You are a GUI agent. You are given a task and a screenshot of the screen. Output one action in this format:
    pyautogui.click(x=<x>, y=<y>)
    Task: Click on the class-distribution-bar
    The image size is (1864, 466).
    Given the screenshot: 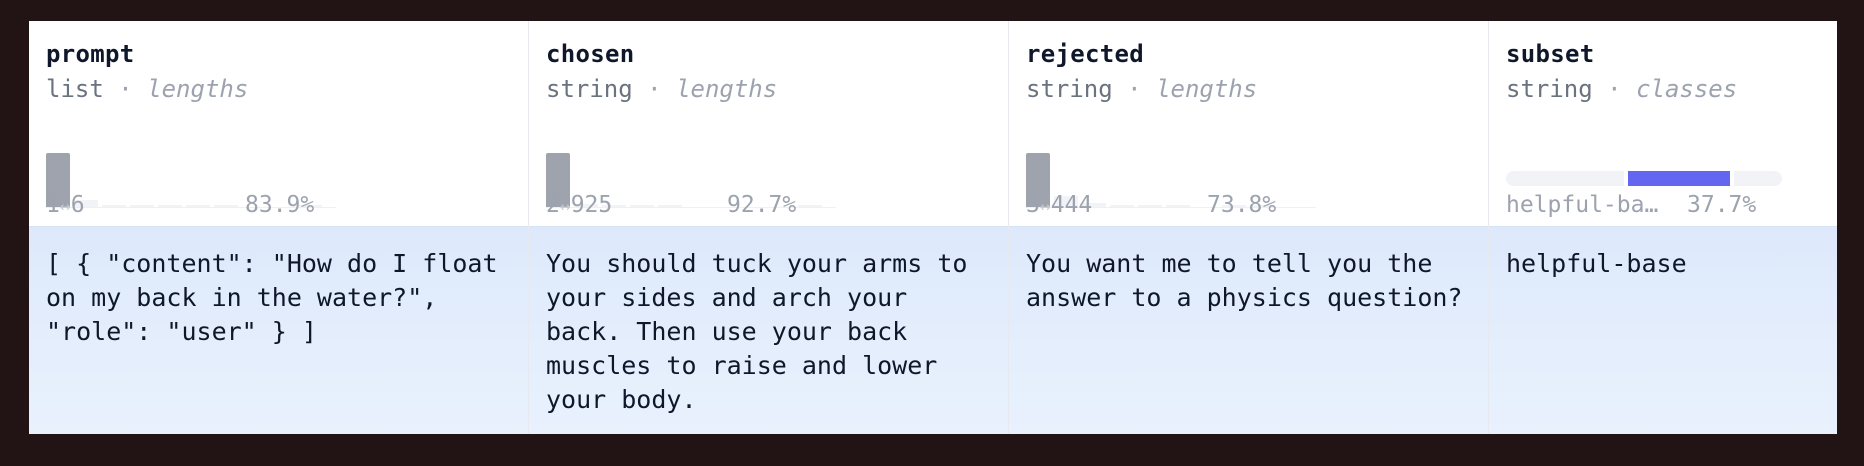 What is the action you would take?
    pyautogui.click(x=1644, y=178)
    